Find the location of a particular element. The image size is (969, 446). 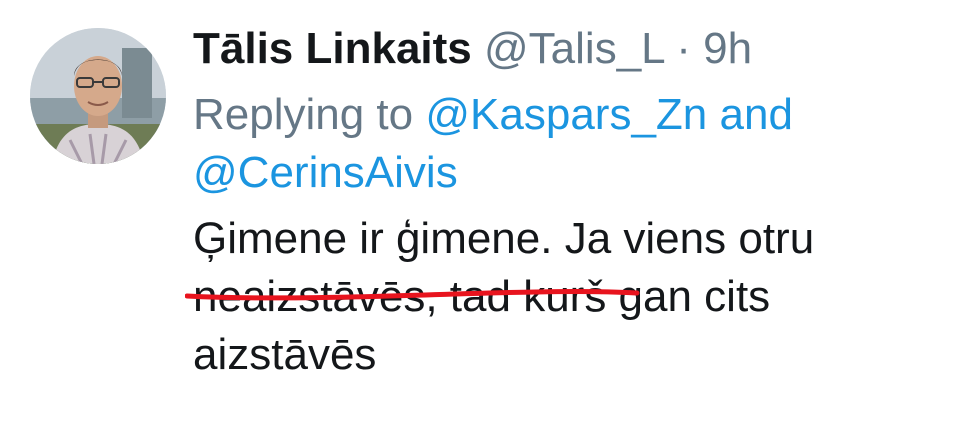

tweet-timestamp: 9h is located at coordinates (727, 48).